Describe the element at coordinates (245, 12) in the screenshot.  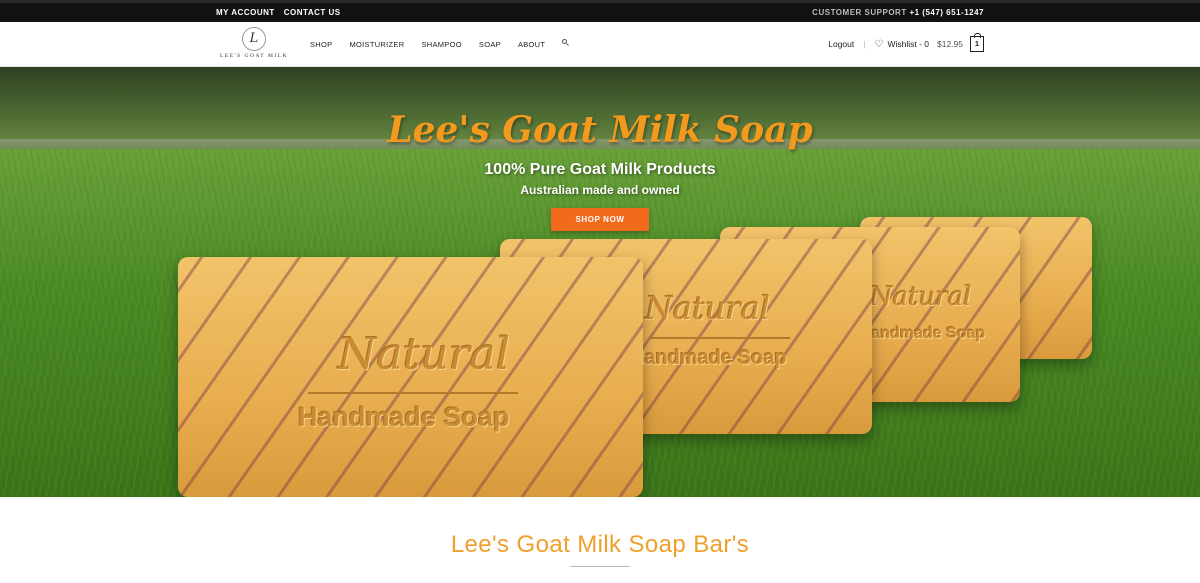
I see `my-account-link: MY ACCOUNT` at that location.